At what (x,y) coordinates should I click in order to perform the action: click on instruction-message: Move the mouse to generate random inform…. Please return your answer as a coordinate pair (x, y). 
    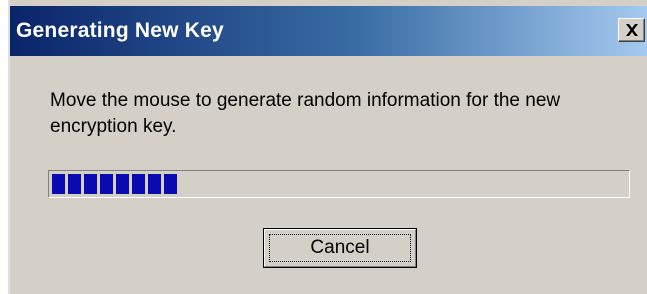
    Looking at the image, I should click on (305, 113).